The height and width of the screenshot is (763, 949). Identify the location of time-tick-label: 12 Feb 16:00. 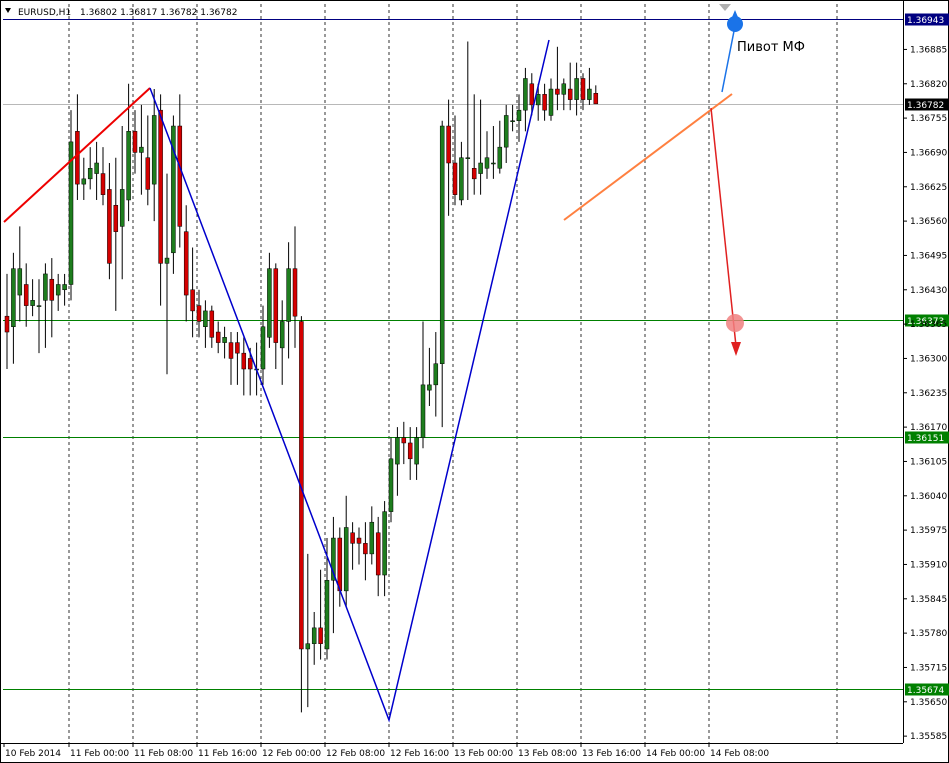
(419, 754).